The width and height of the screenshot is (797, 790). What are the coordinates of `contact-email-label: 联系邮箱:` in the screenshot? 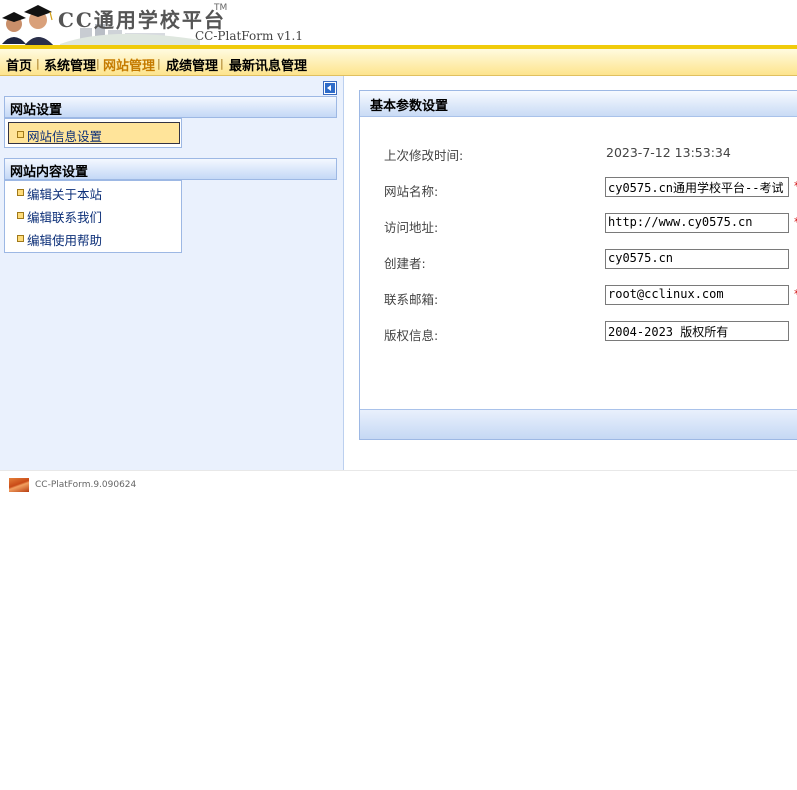 It's located at (411, 299).